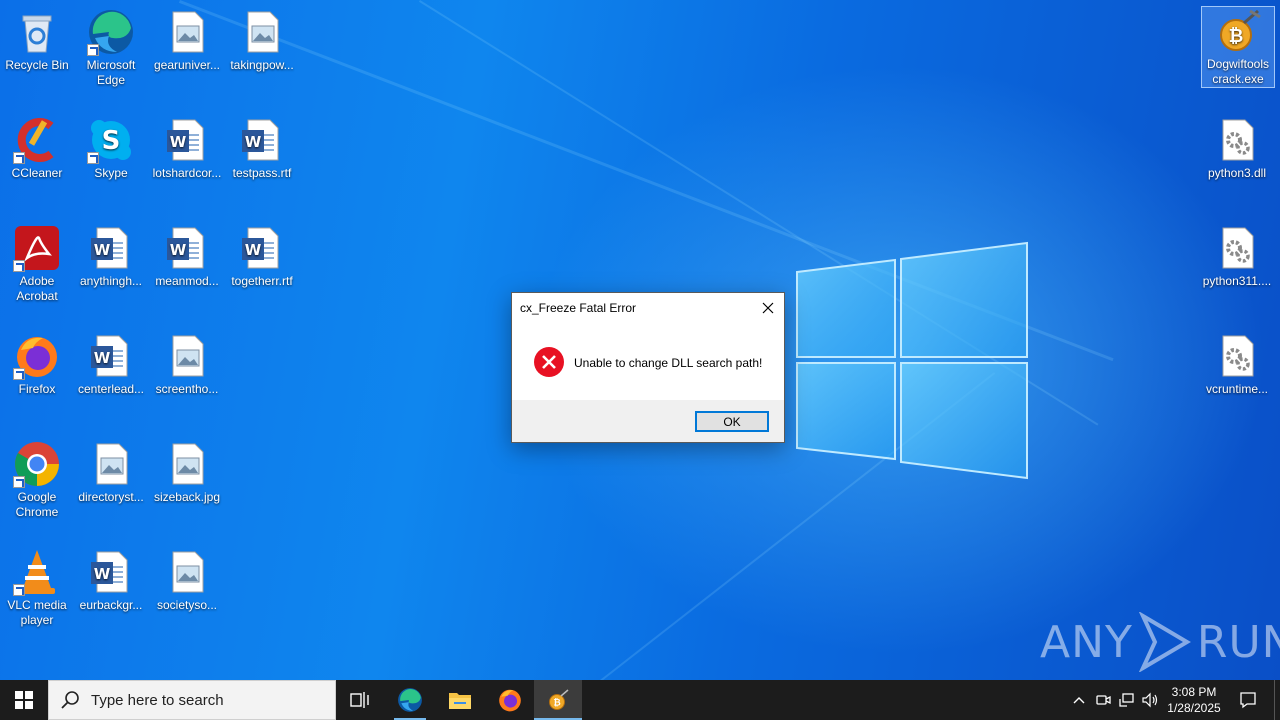 This screenshot has height=720, width=1280. Describe the element at coordinates (187, 497) in the screenshot. I see `icon-label: sizeback.jpg` at that location.